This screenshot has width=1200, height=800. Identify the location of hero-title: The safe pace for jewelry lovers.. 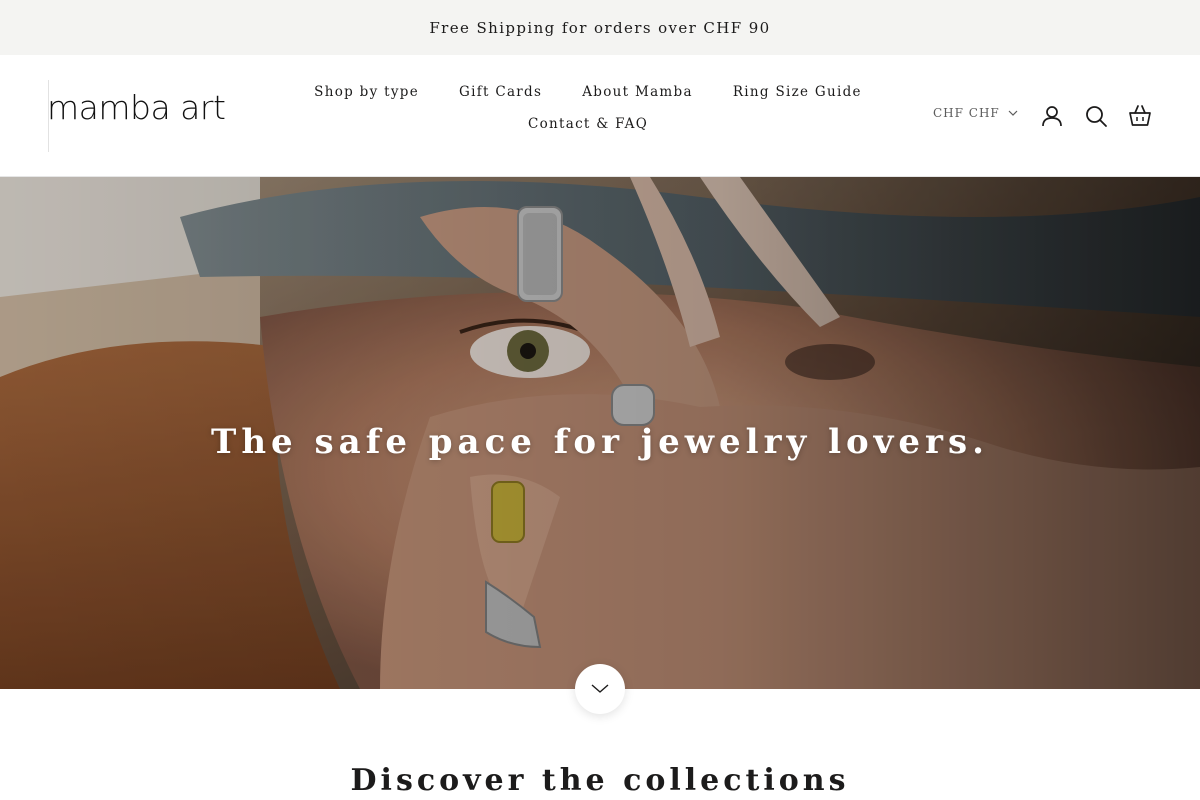
(600, 442).